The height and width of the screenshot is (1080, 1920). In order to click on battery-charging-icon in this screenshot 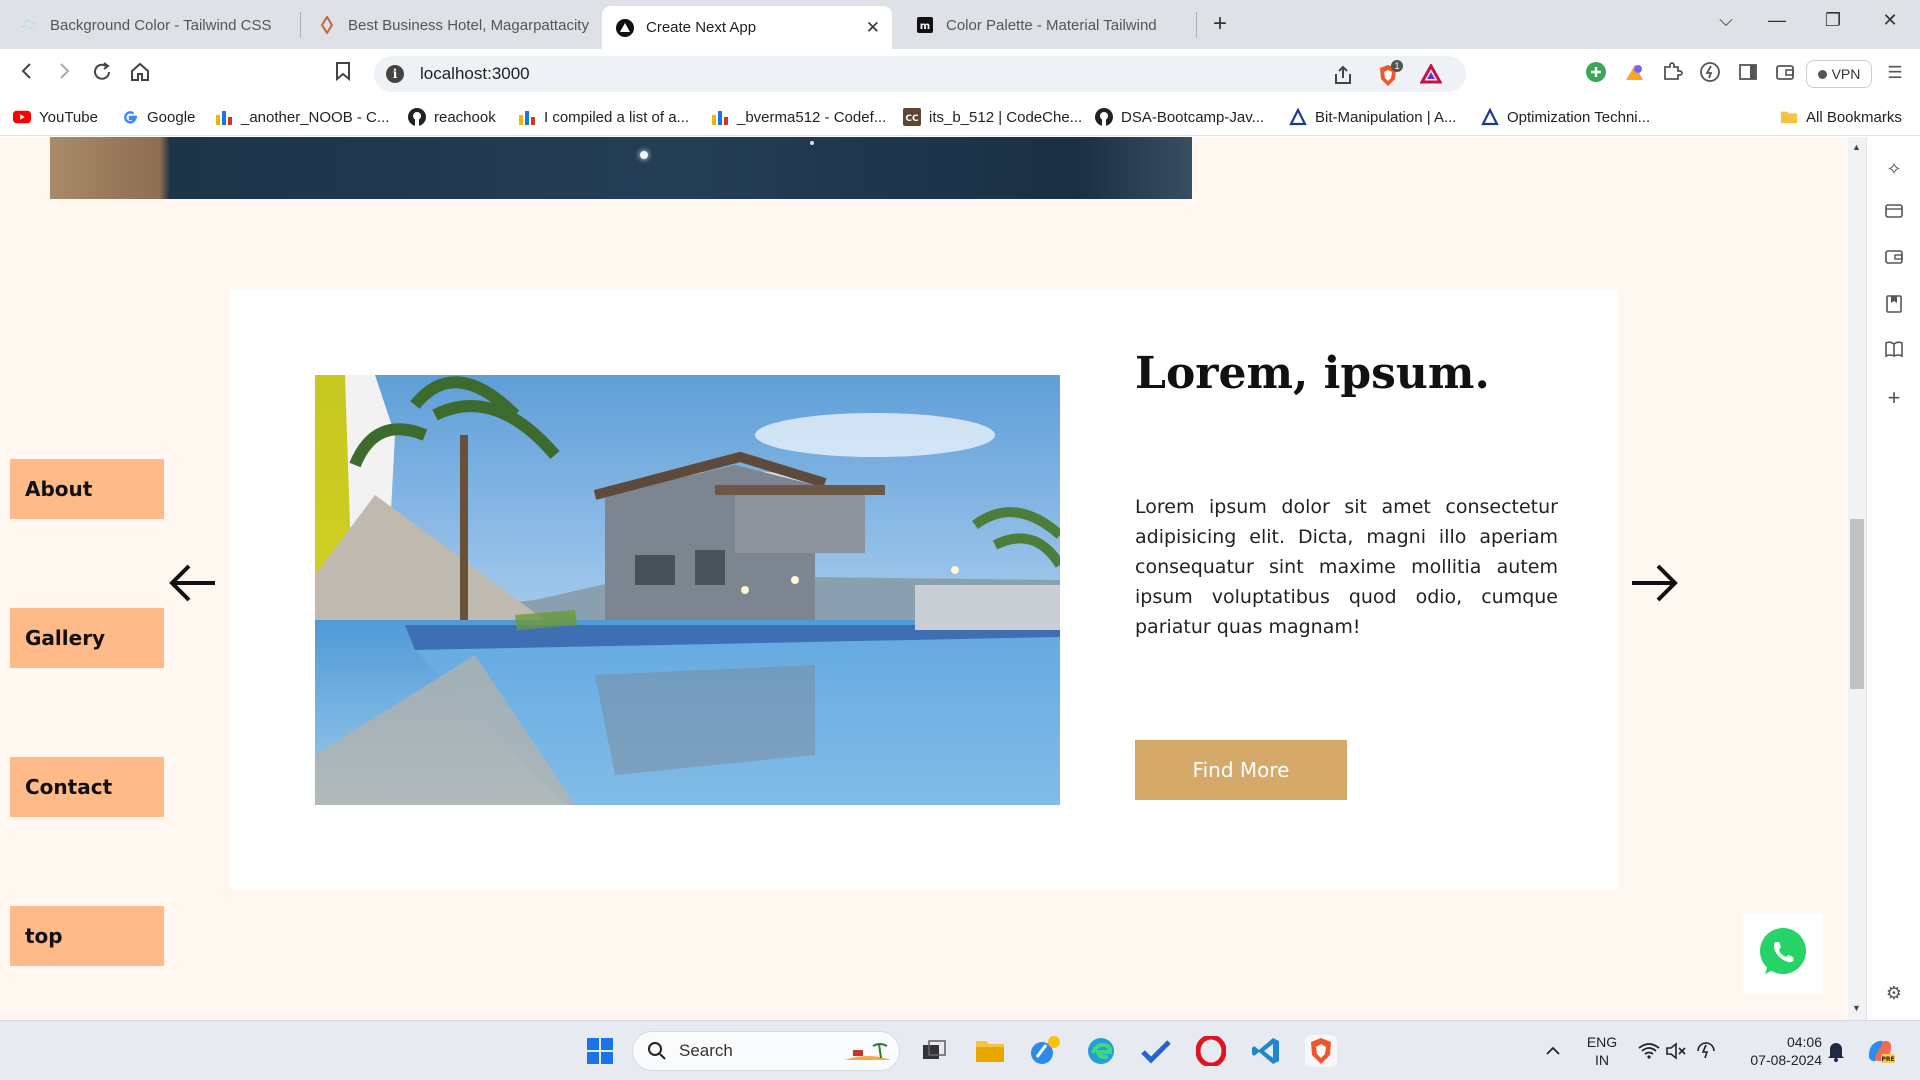, I will do `click(1706, 1051)`.